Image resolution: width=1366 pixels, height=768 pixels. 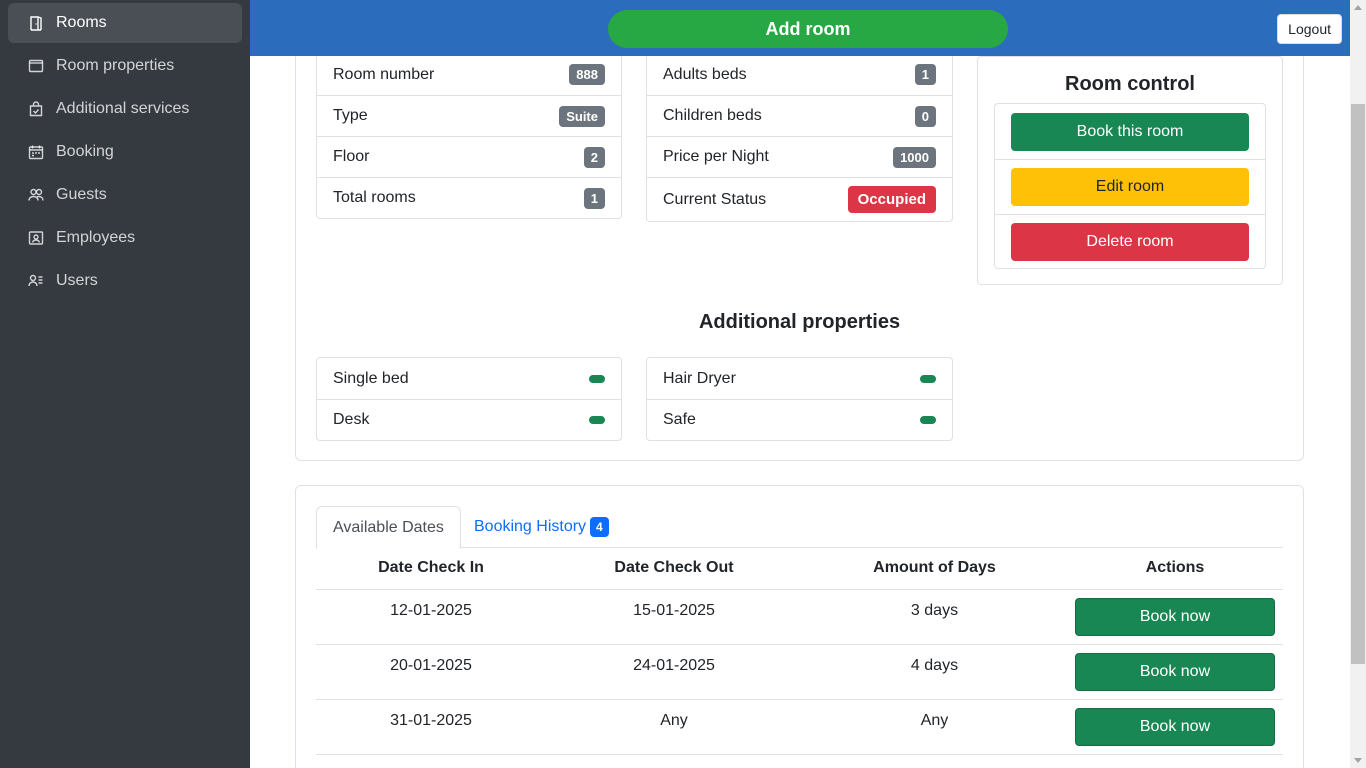 What do you see at coordinates (712, 115) in the screenshot?
I see `children-beds-label: Children beds` at bounding box center [712, 115].